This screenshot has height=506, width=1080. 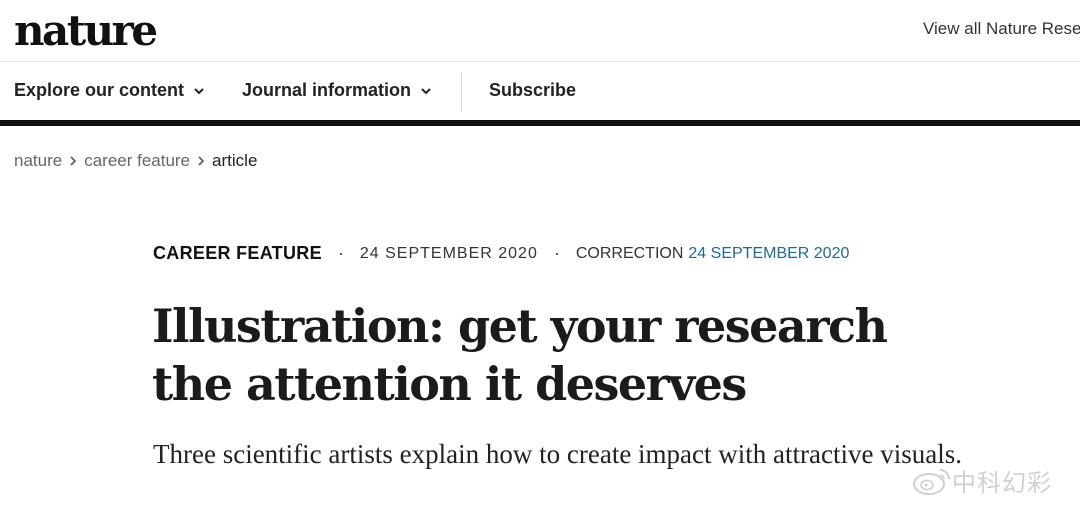 I want to click on nav-journal-information: Journal information, so click(x=337, y=90).